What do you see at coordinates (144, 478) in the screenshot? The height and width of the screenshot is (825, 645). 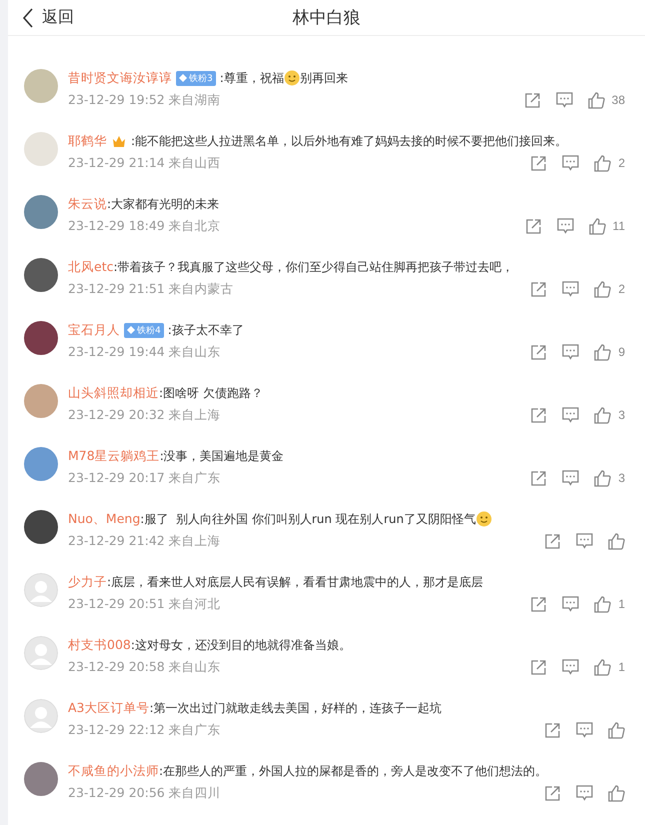 I see `comment-meta: 23-12-29 20:17 来自广东` at bounding box center [144, 478].